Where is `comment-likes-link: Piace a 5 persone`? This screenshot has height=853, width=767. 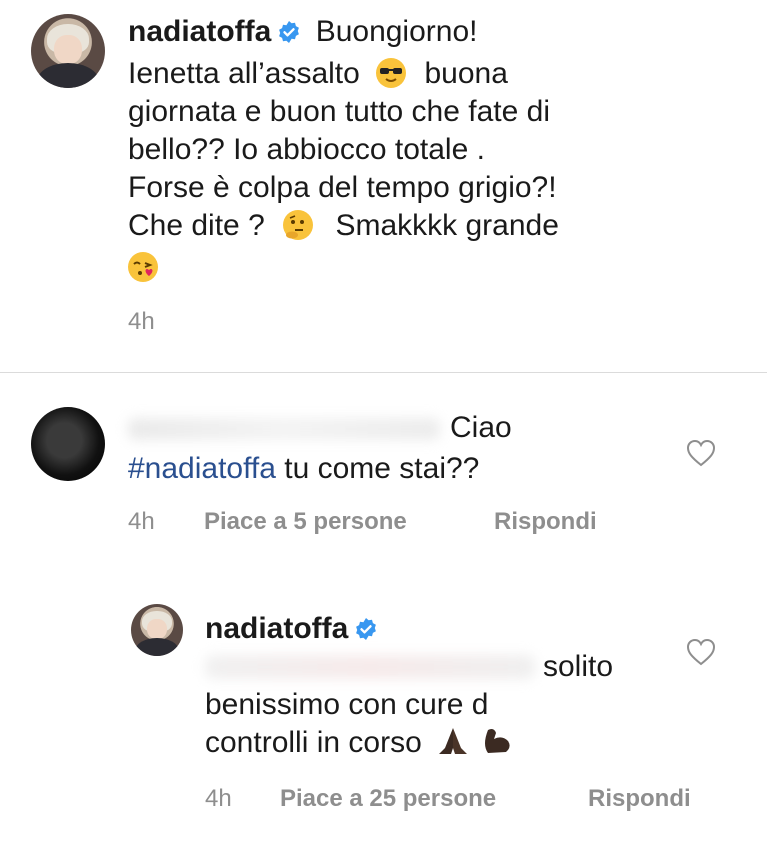
comment-likes-link: Piace a 5 persone is located at coordinates (305, 522).